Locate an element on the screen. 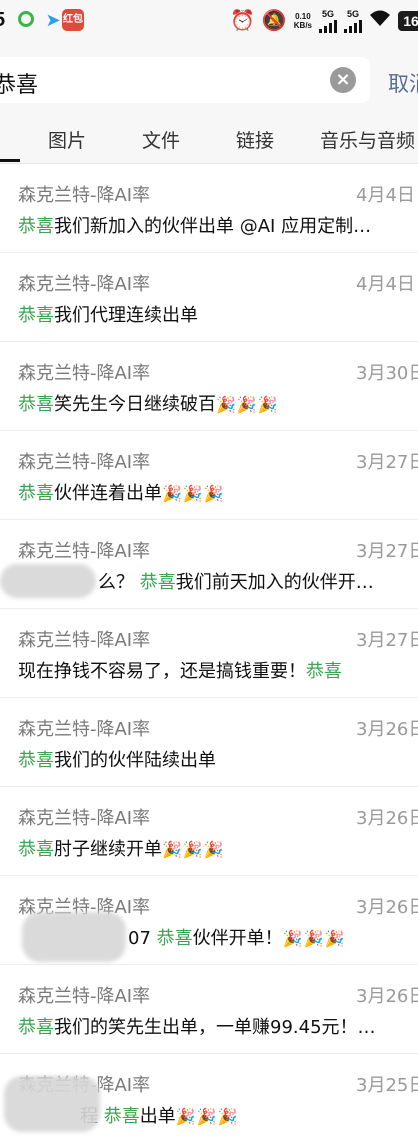  list-item: 森克兰特-降AI率 3月26日 恭喜我们的伙伴陆续出单 is located at coordinates (209, 742).